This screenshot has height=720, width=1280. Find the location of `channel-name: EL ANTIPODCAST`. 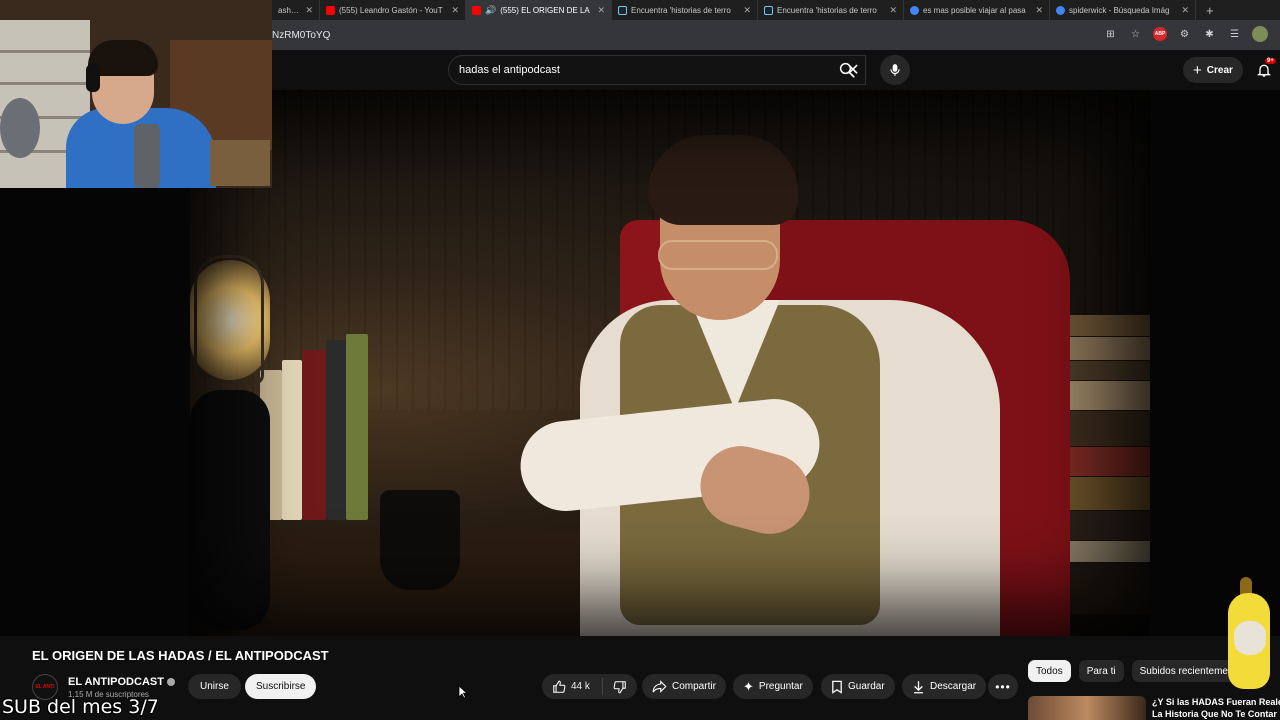

channel-name: EL ANTIPODCAST is located at coordinates (116, 682).